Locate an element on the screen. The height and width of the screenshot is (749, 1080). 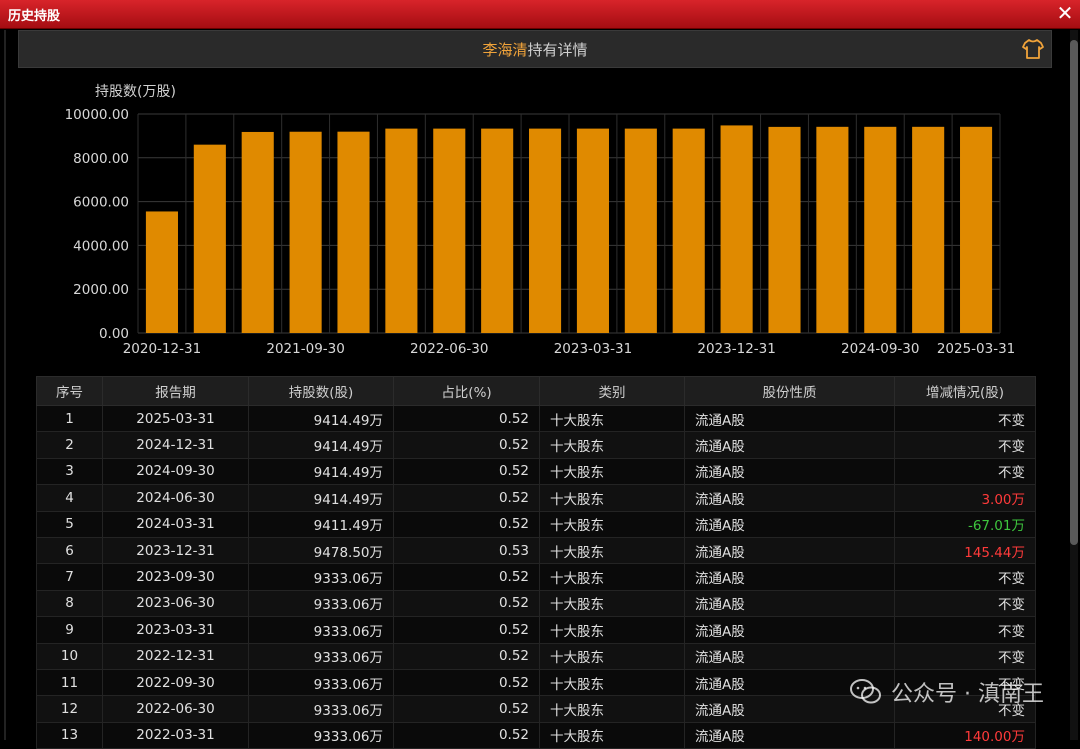
column-header: 增减情况(股) is located at coordinates (965, 391).